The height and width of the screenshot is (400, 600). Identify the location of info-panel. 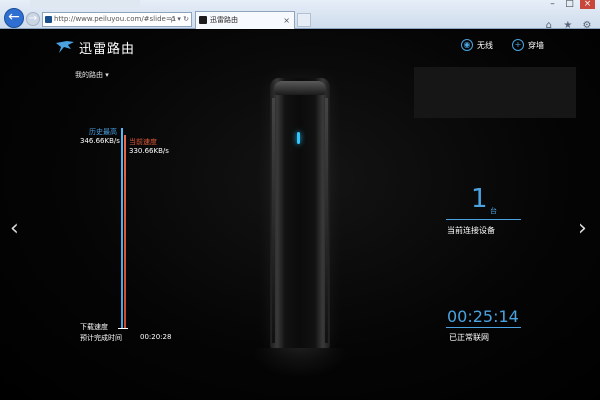
(495, 92).